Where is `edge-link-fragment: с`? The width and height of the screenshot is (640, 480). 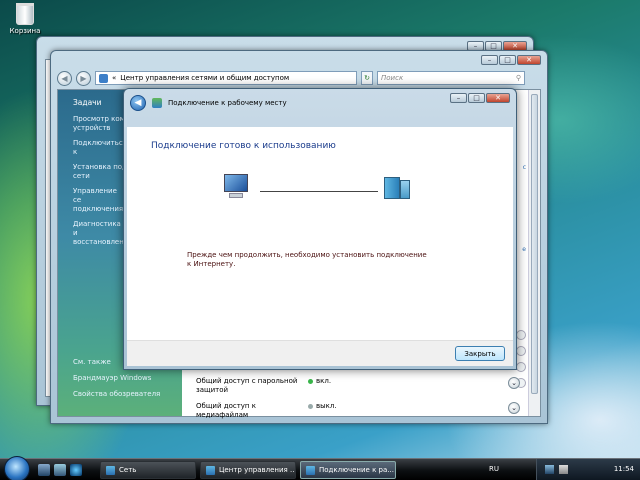
edge-link-fragment: с is located at coordinates (524, 167).